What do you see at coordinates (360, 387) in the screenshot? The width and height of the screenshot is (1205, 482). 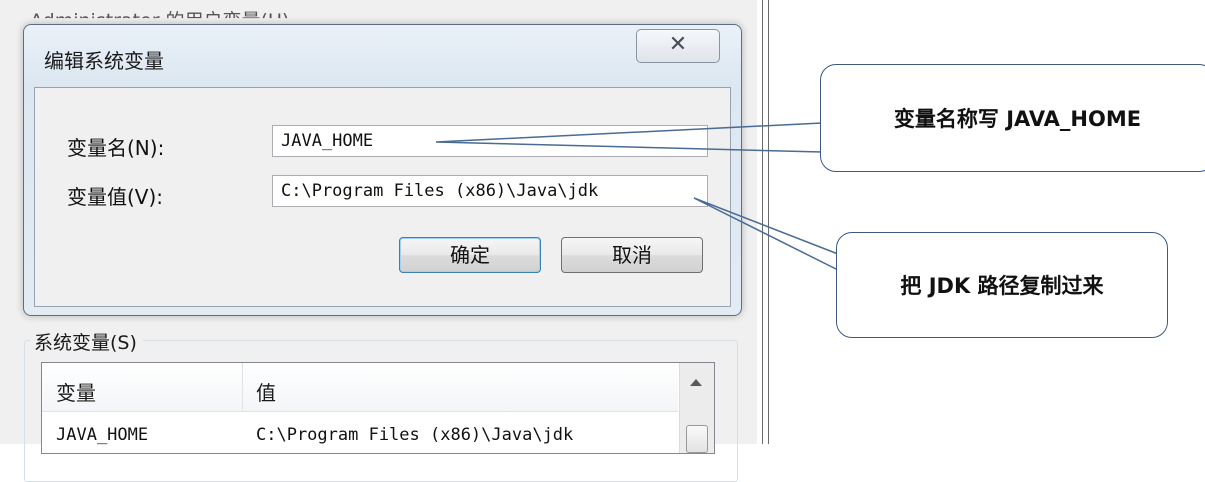 I see `table-header: 变量 值` at bounding box center [360, 387].